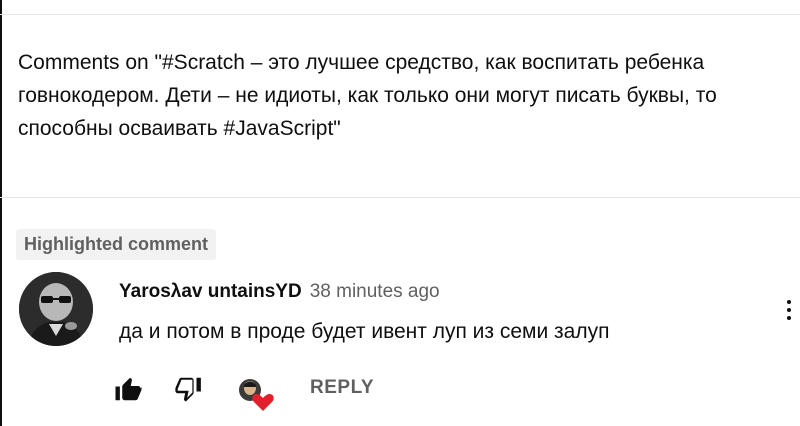 This screenshot has width=800, height=426. I want to click on comment-header: Yarosλav untainsYD 38 minutes ago, so click(279, 292).